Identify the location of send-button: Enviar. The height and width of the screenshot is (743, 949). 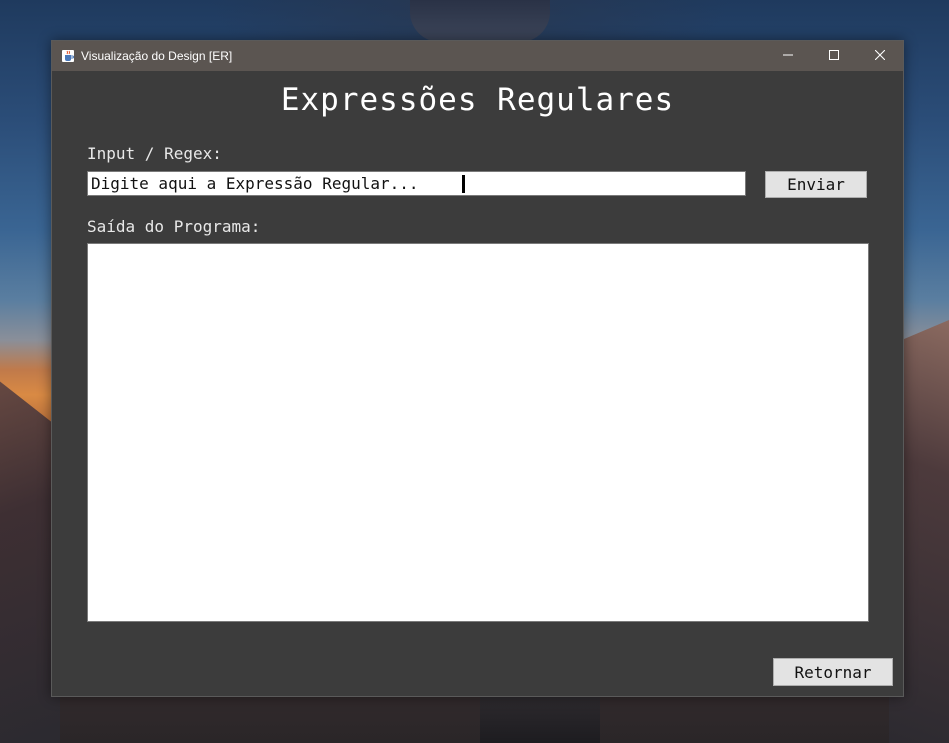
(816, 184).